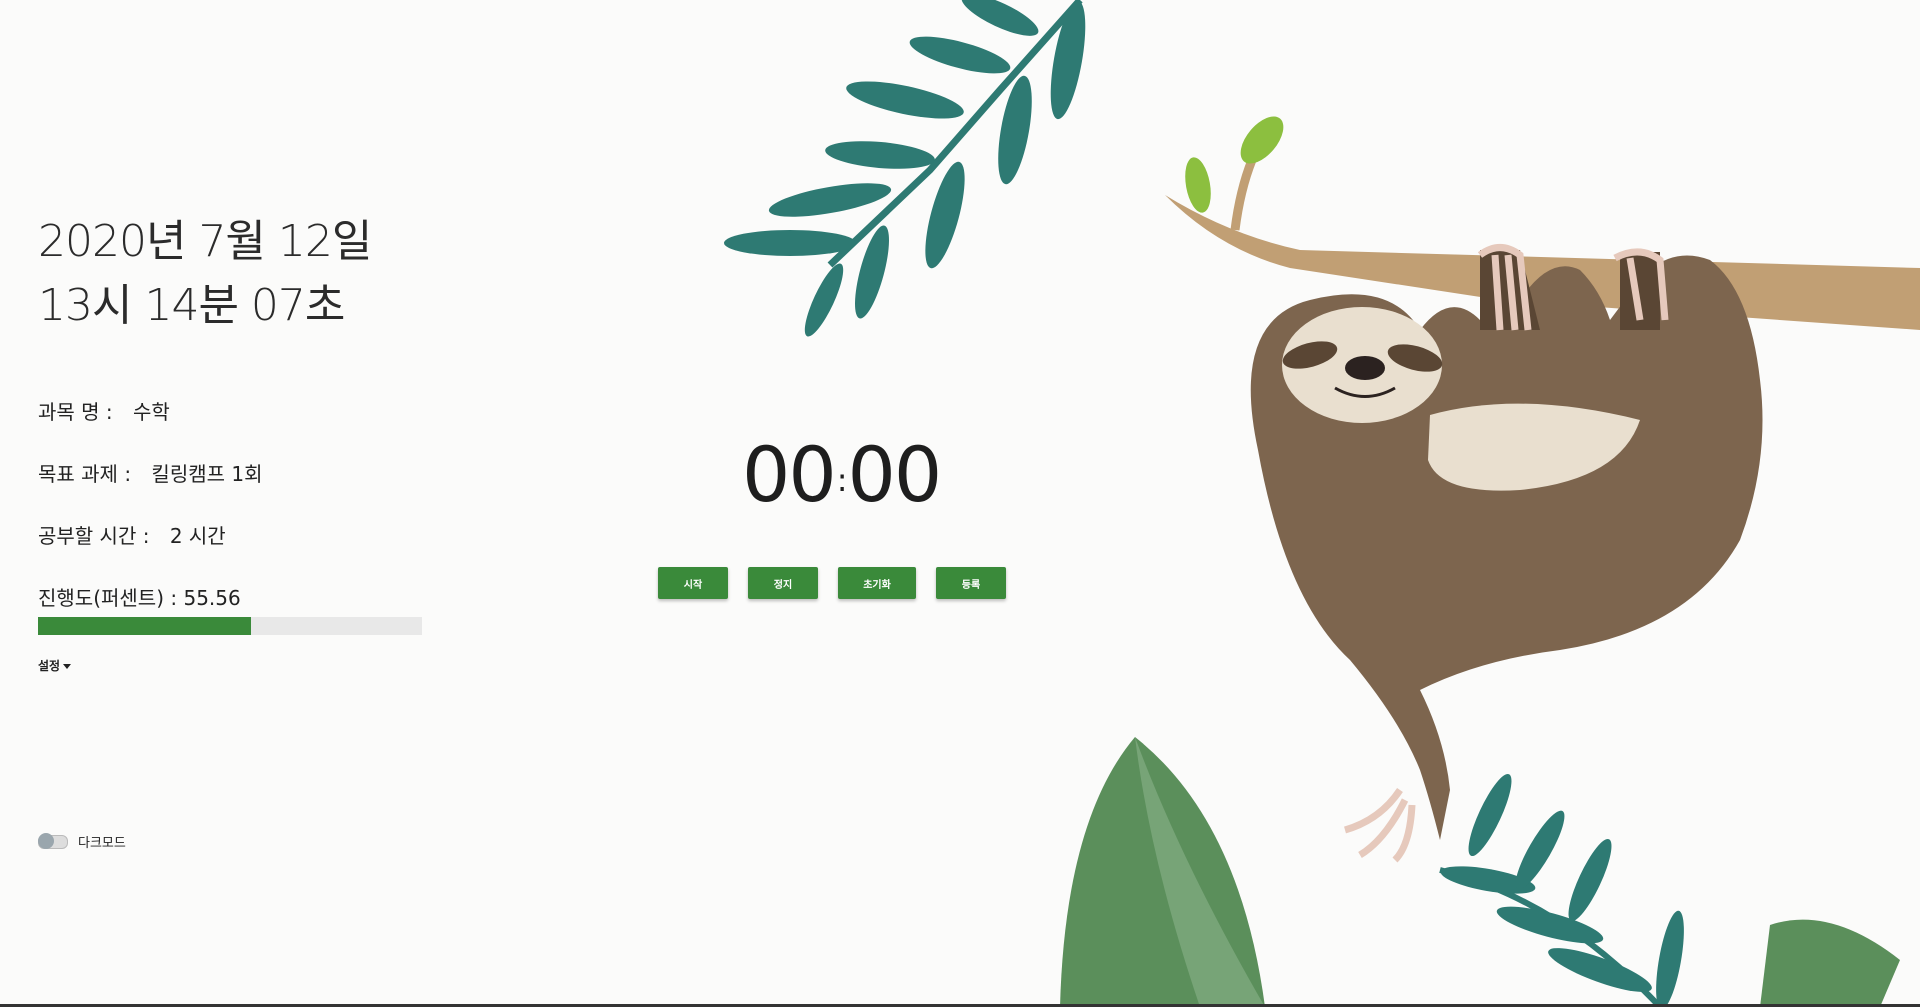  What do you see at coordinates (75, 412) in the screenshot?
I see `subject-label: 과목 명 :` at bounding box center [75, 412].